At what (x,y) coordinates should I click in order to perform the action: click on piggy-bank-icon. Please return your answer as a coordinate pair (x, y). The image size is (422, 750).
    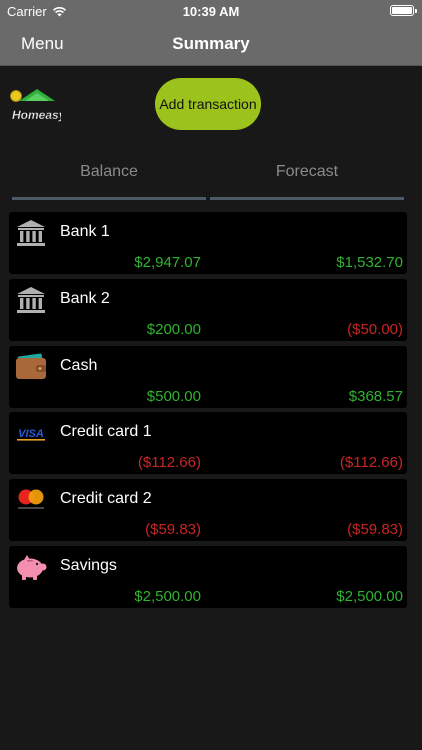
    Looking at the image, I should click on (32, 567).